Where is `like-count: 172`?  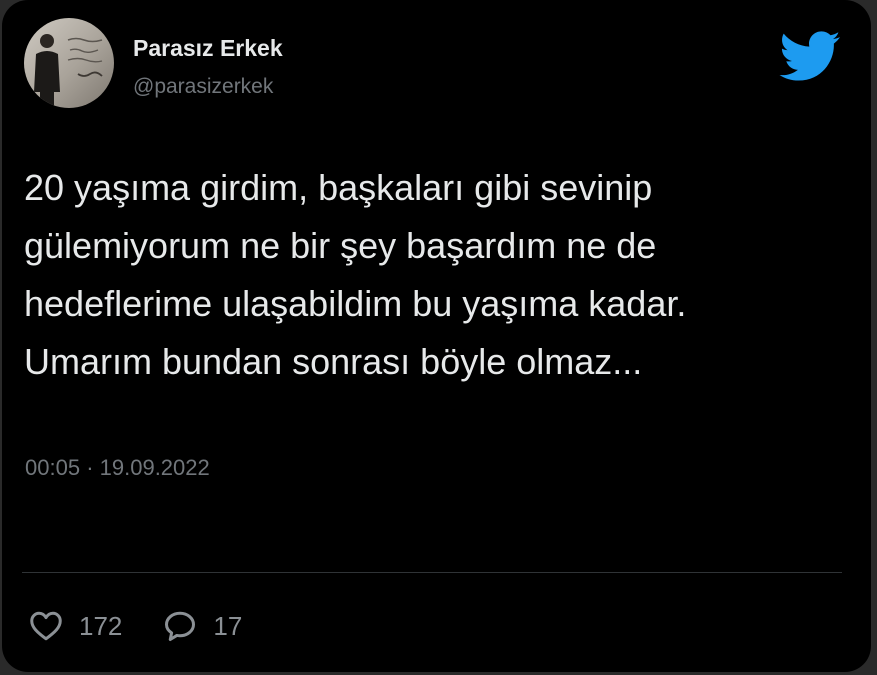 like-count: 172 is located at coordinates (101, 625).